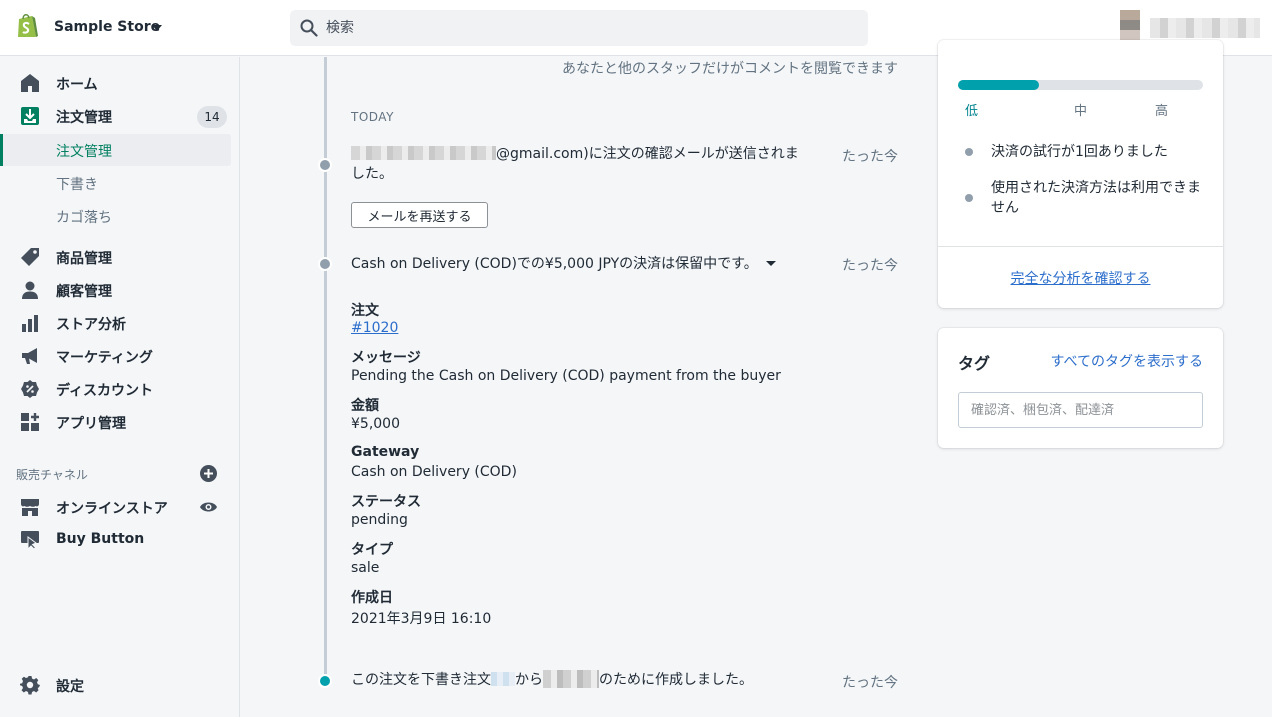  Describe the element at coordinates (374, 328) in the screenshot. I see `order-number-link: #1020` at that location.